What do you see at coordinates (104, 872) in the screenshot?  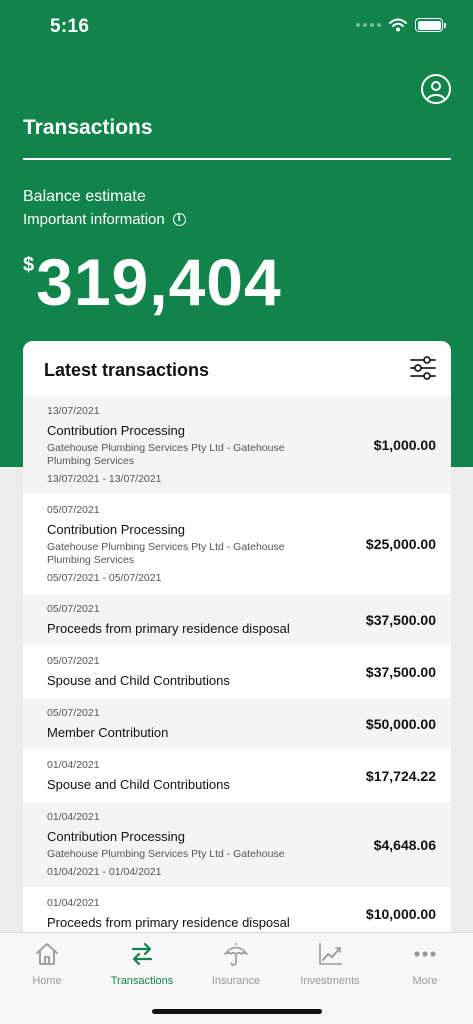 I see `transaction-date-range: 01/04/2021 - 01/04/2021` at bounding box center [104, 872].